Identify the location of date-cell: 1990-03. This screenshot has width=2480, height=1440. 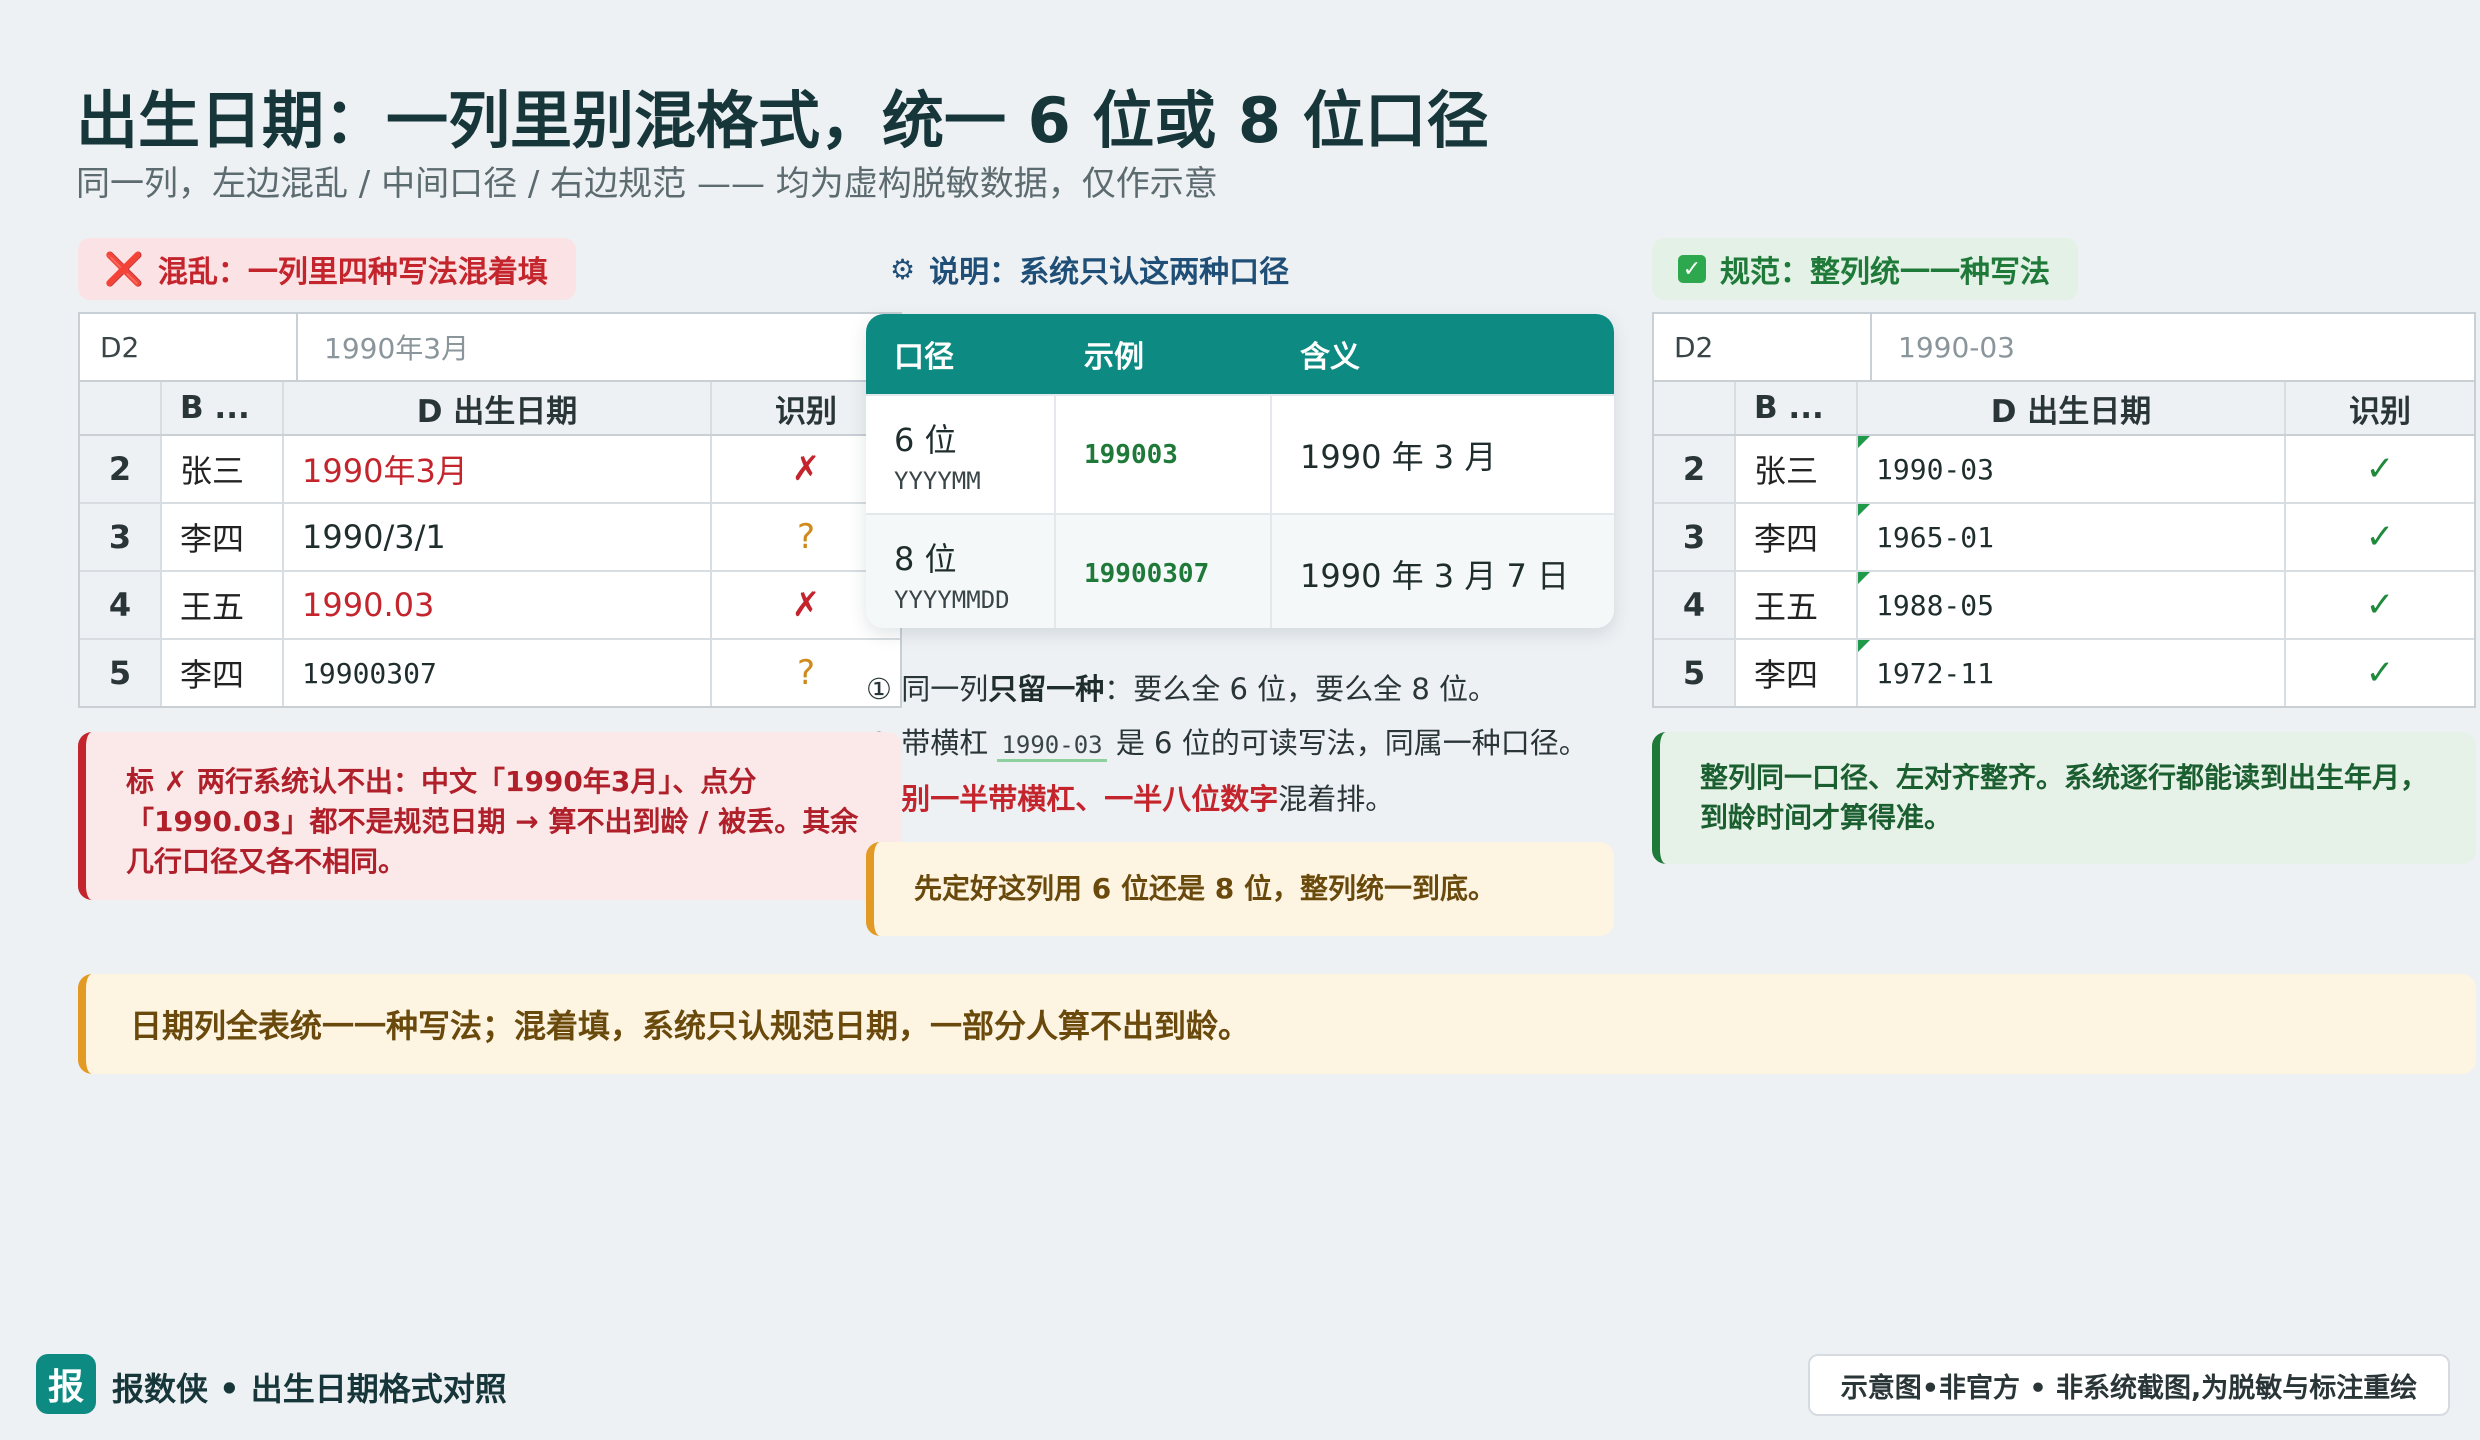
(2072, 469).